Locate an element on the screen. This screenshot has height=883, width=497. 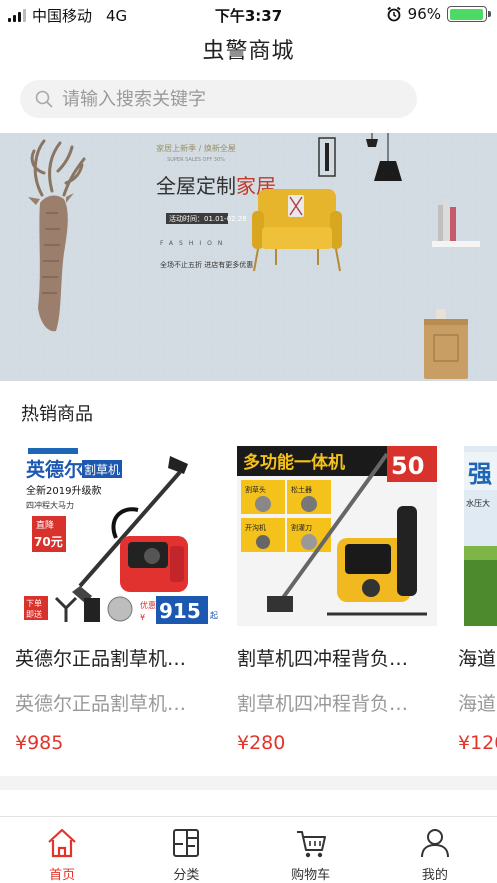
tab-profile: 我的 is located at coordinates (435, 850).